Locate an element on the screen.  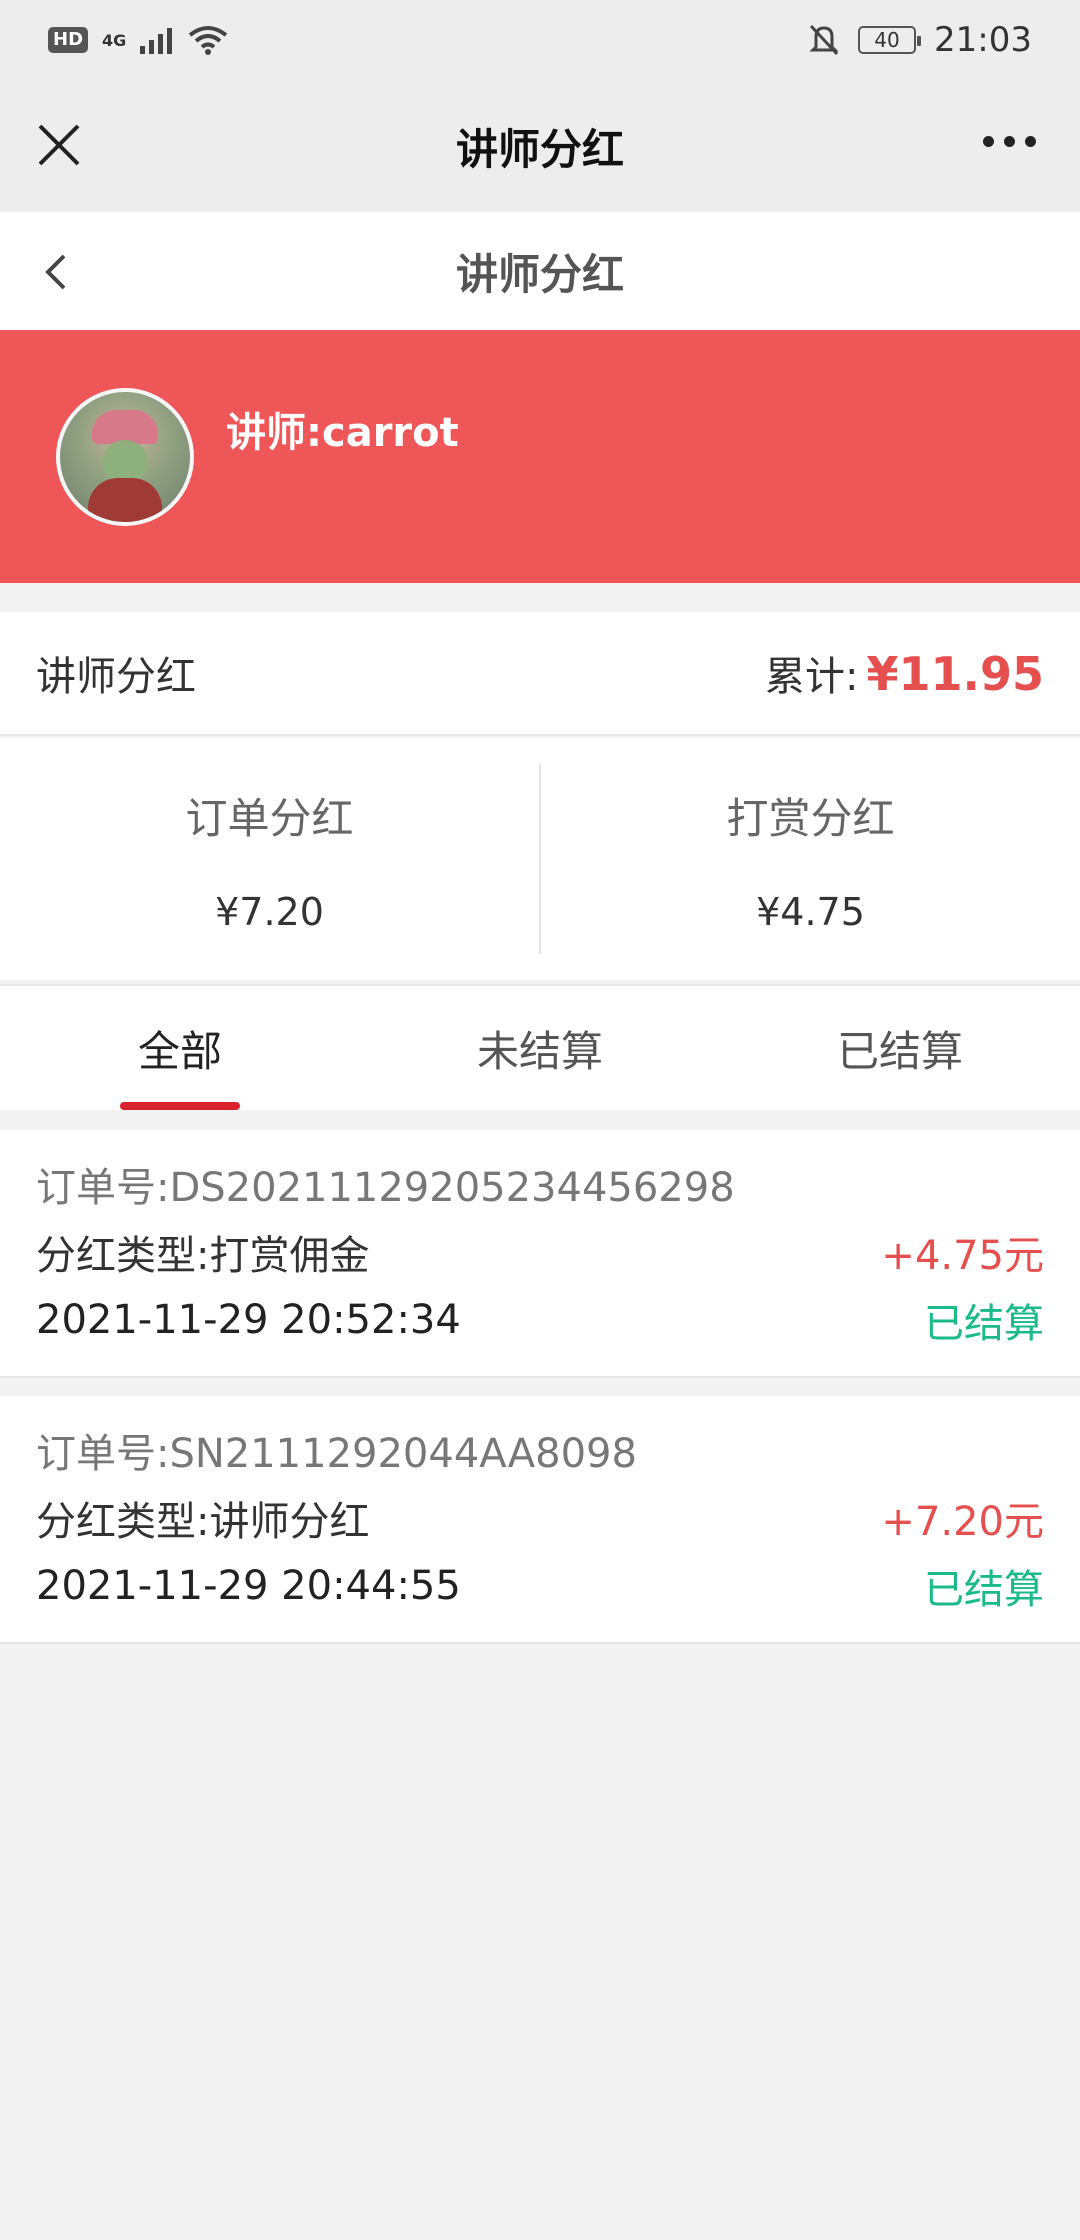
total-amount: ¥11.95 is located at coordinates (955, 674).